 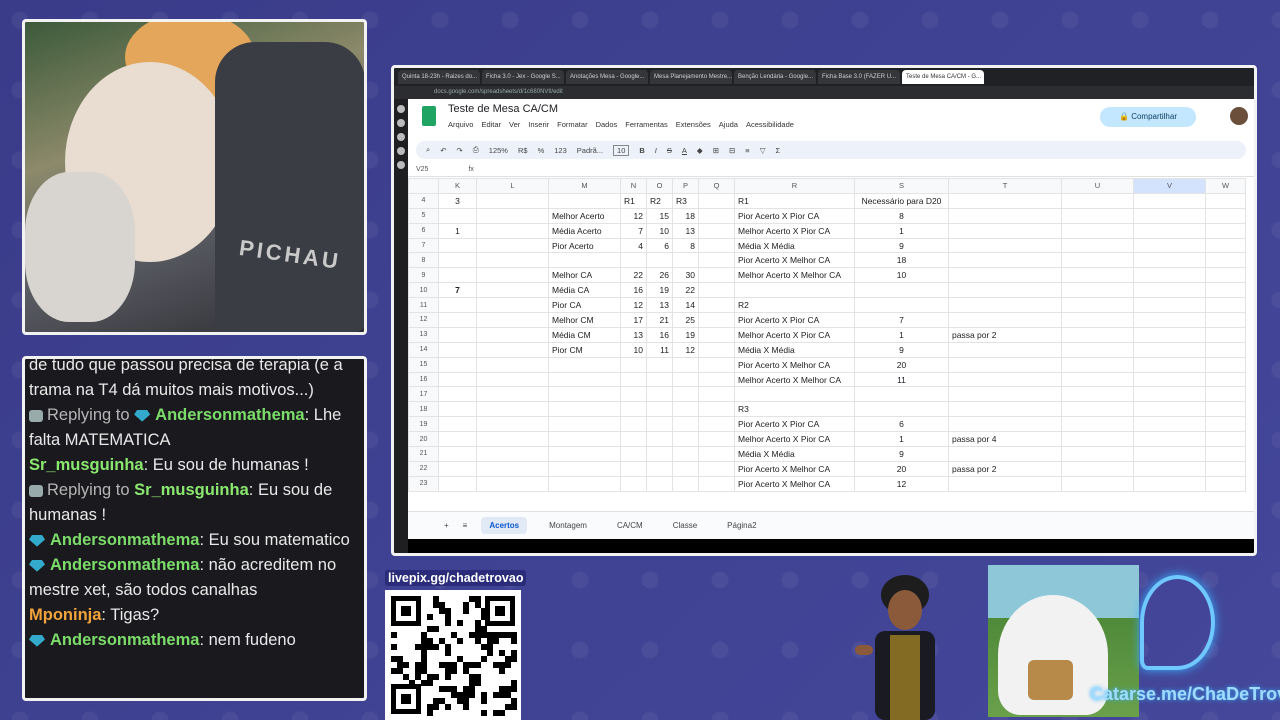 What do you see at coordinates (621, 150) in the screenshot?
I see `font-size-input: 10` at bounding box center [621, 150].